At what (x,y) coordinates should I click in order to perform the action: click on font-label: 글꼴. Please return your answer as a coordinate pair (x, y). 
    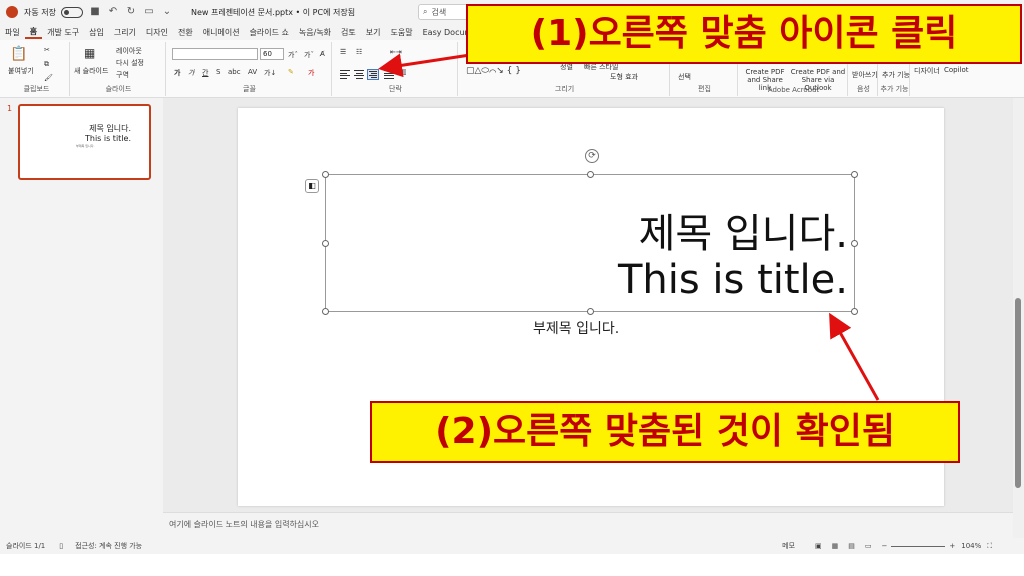
    Looking at the image, I should click on (249, 89).